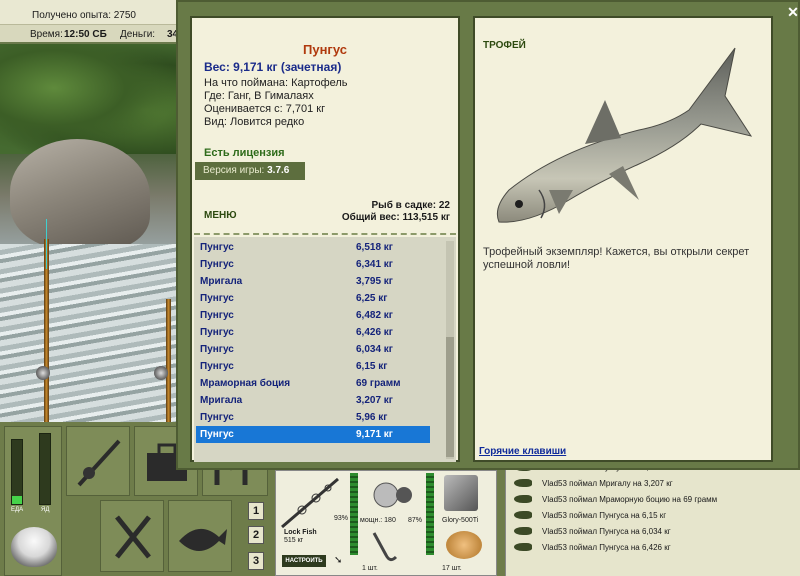 The image size is (800, 576). What do you see at coordinates (374, 247) in the screenshot?
I see `catch-fish-weight: 6,518 кг` at bounding box center [374, 247].